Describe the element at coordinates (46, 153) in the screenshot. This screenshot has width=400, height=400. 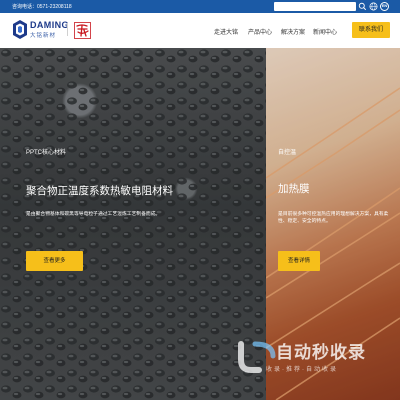
I see `pptc-tag: PPTC核心材料` at that location.